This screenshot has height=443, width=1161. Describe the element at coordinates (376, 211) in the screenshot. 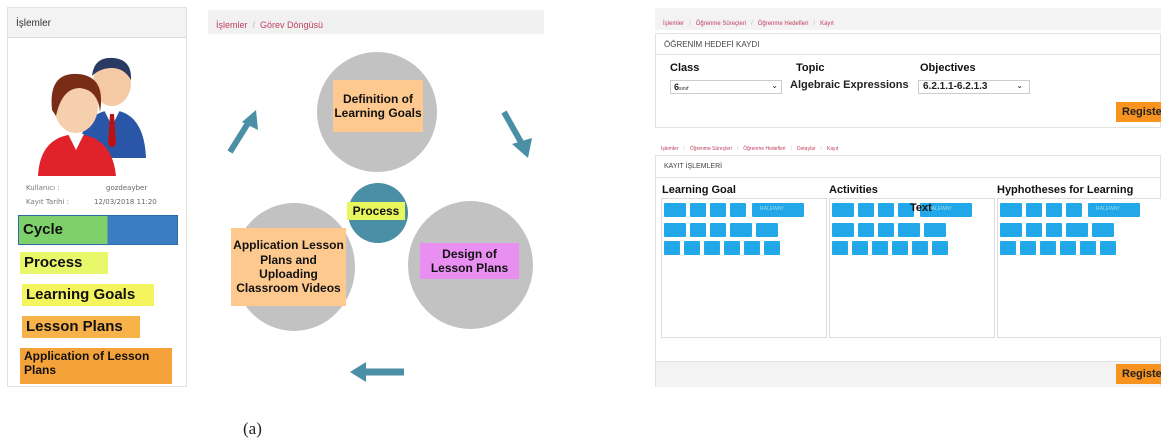

I see `node-process: Process` at that location.